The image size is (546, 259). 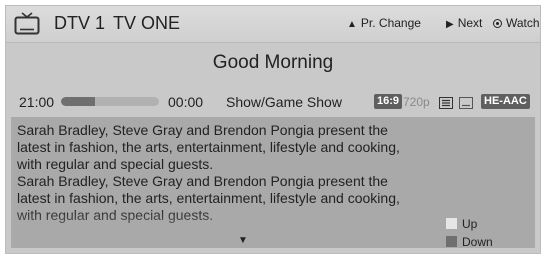 I want to click on channel-number: DTV 1, so click(x=80, y=23).